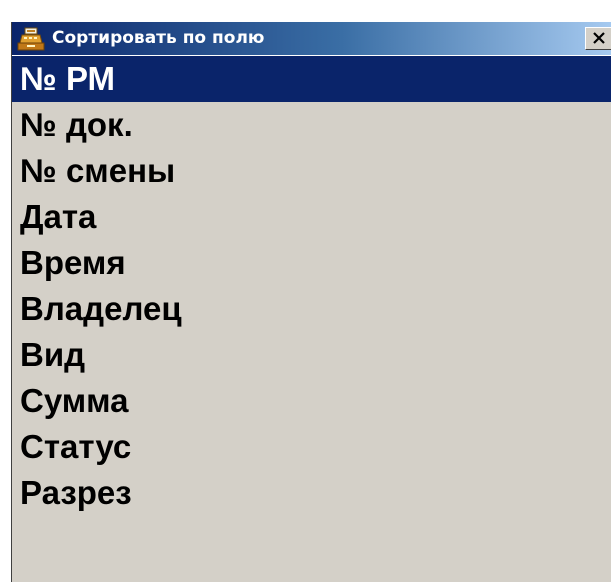  I want to click on list-item-time: Время, so click(311, 263).